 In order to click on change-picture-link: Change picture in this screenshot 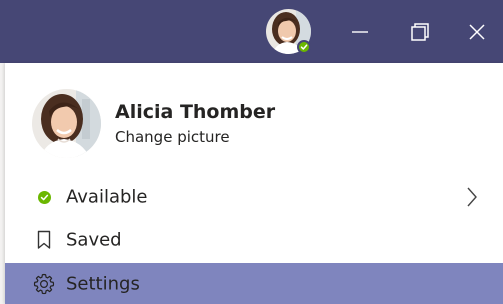, I will do `click(172, 137)`.